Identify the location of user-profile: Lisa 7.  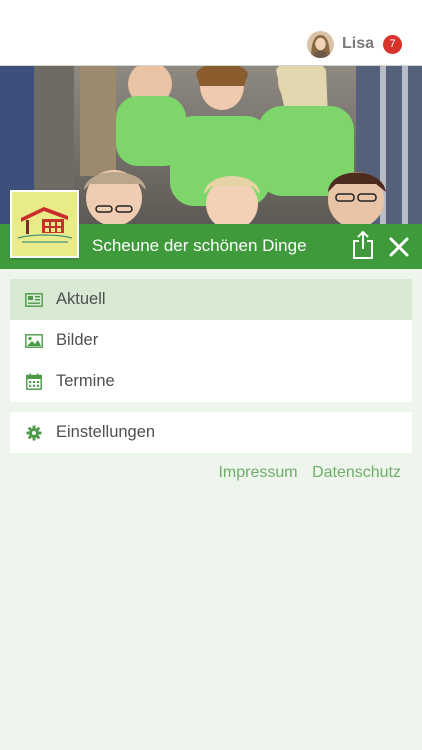
(354, 44).